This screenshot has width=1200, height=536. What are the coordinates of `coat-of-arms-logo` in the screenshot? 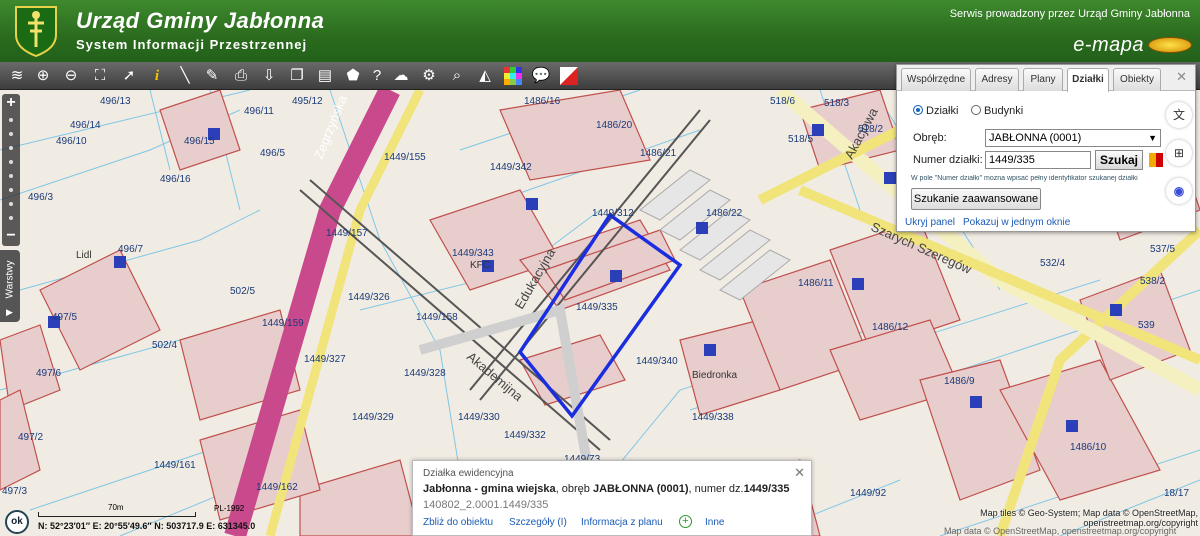 It's located at (36, 31).